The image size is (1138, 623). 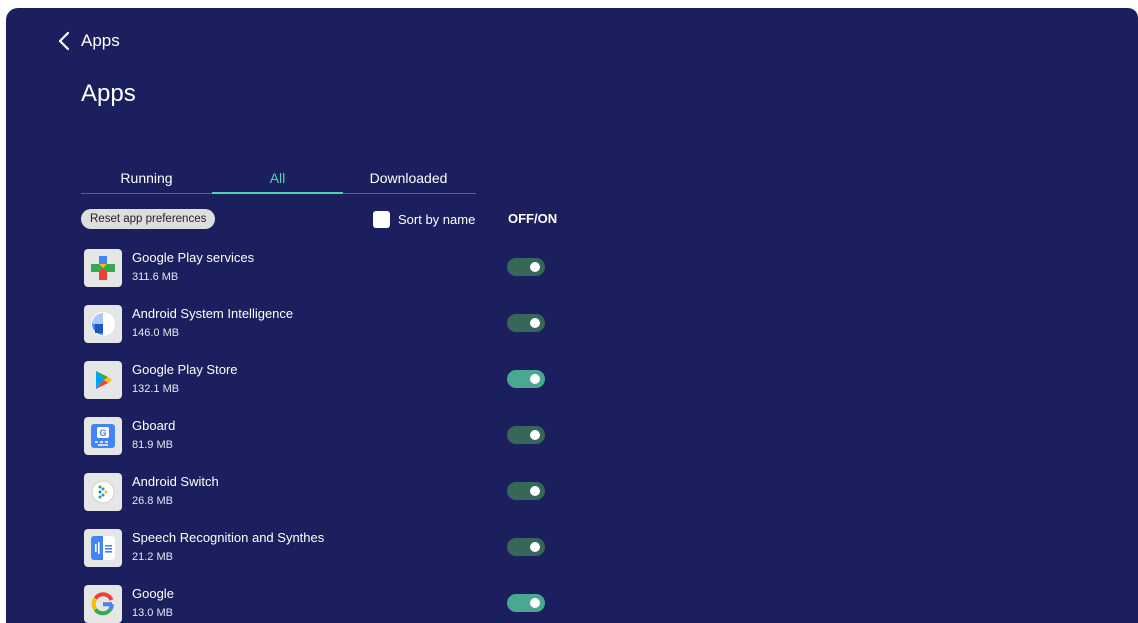 What do you see at coordinates (155, 277) in the screenshot?
I see `app-size: 311.6 MB` at bounding box center [155, 277].